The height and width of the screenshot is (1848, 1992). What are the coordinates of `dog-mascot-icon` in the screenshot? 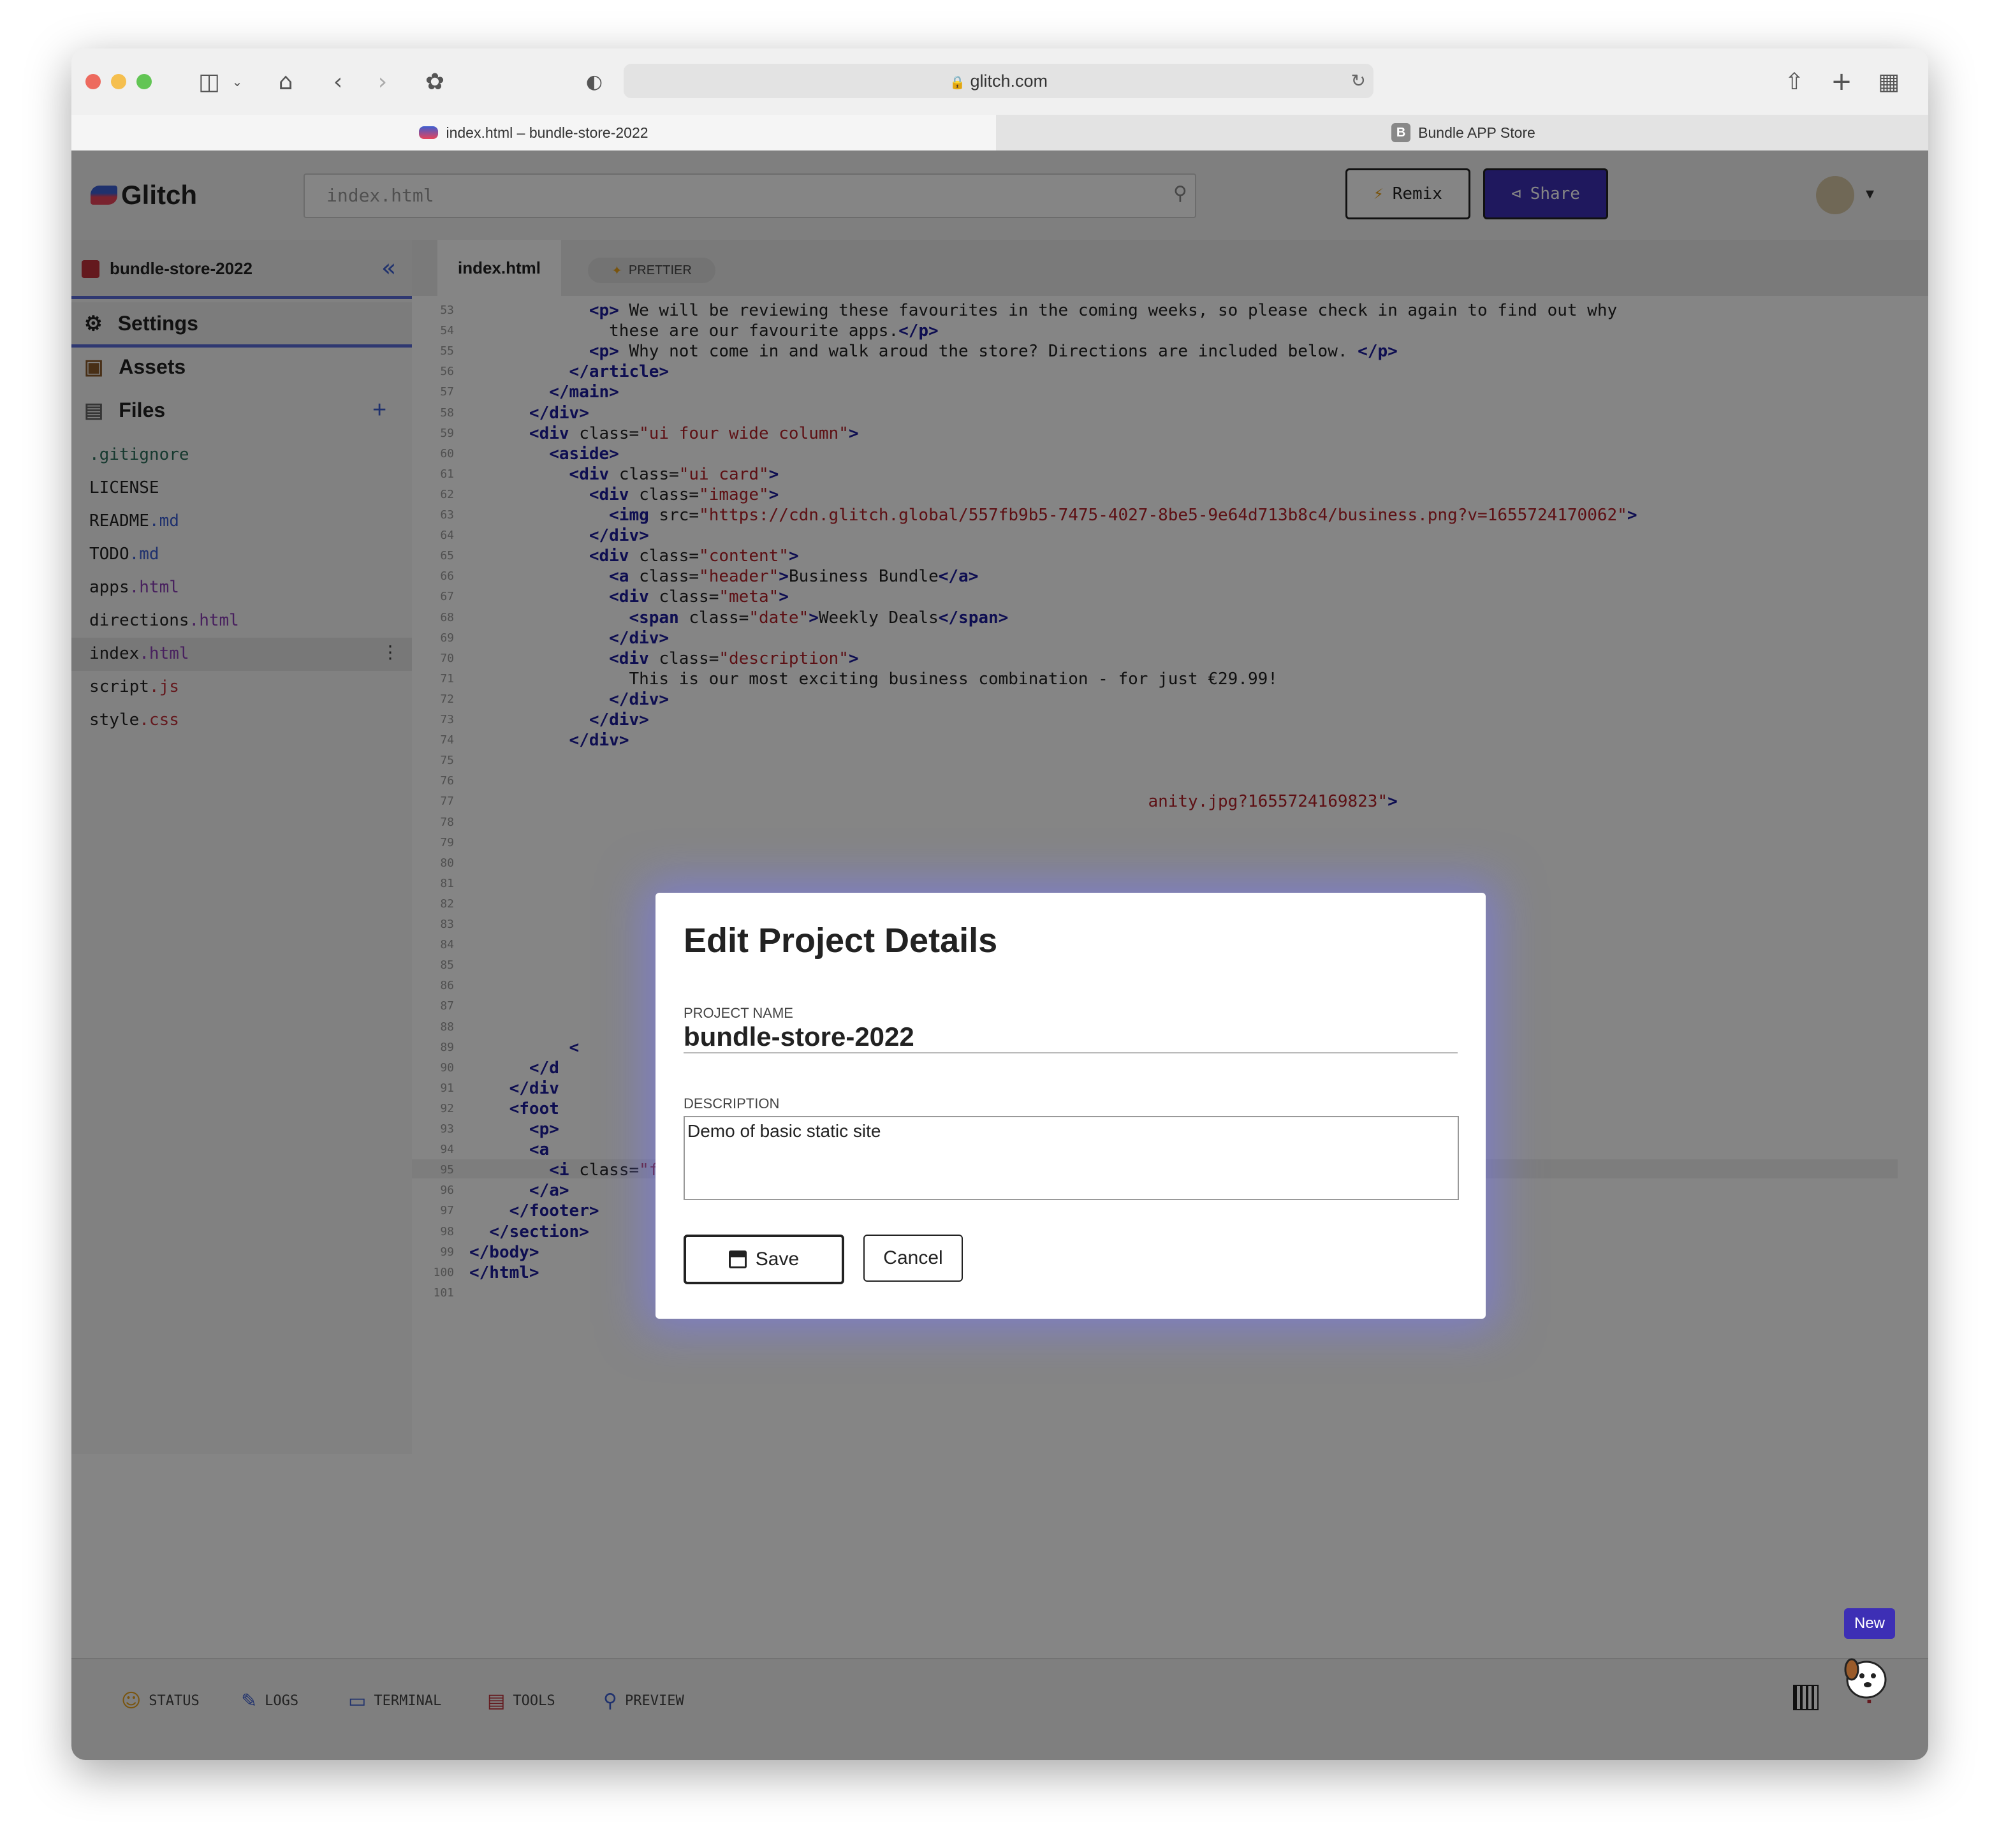 It's located at (1866, 1675).